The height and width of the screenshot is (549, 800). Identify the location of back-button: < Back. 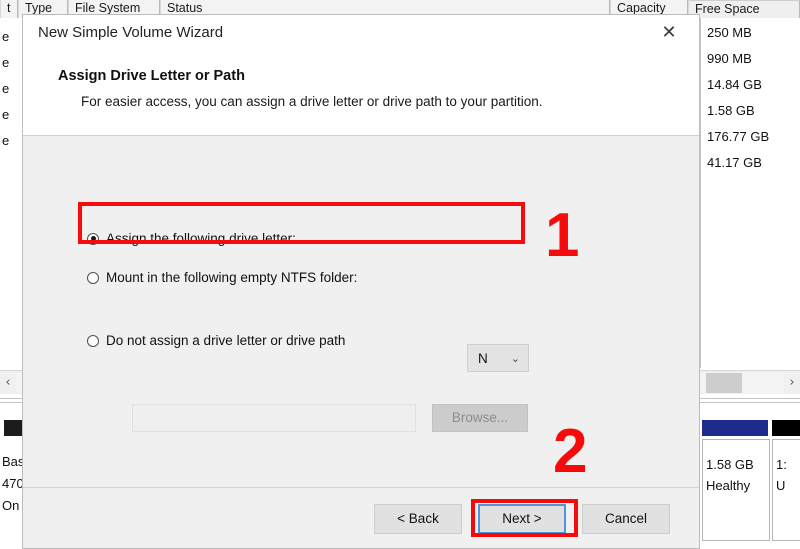
(418, 519).